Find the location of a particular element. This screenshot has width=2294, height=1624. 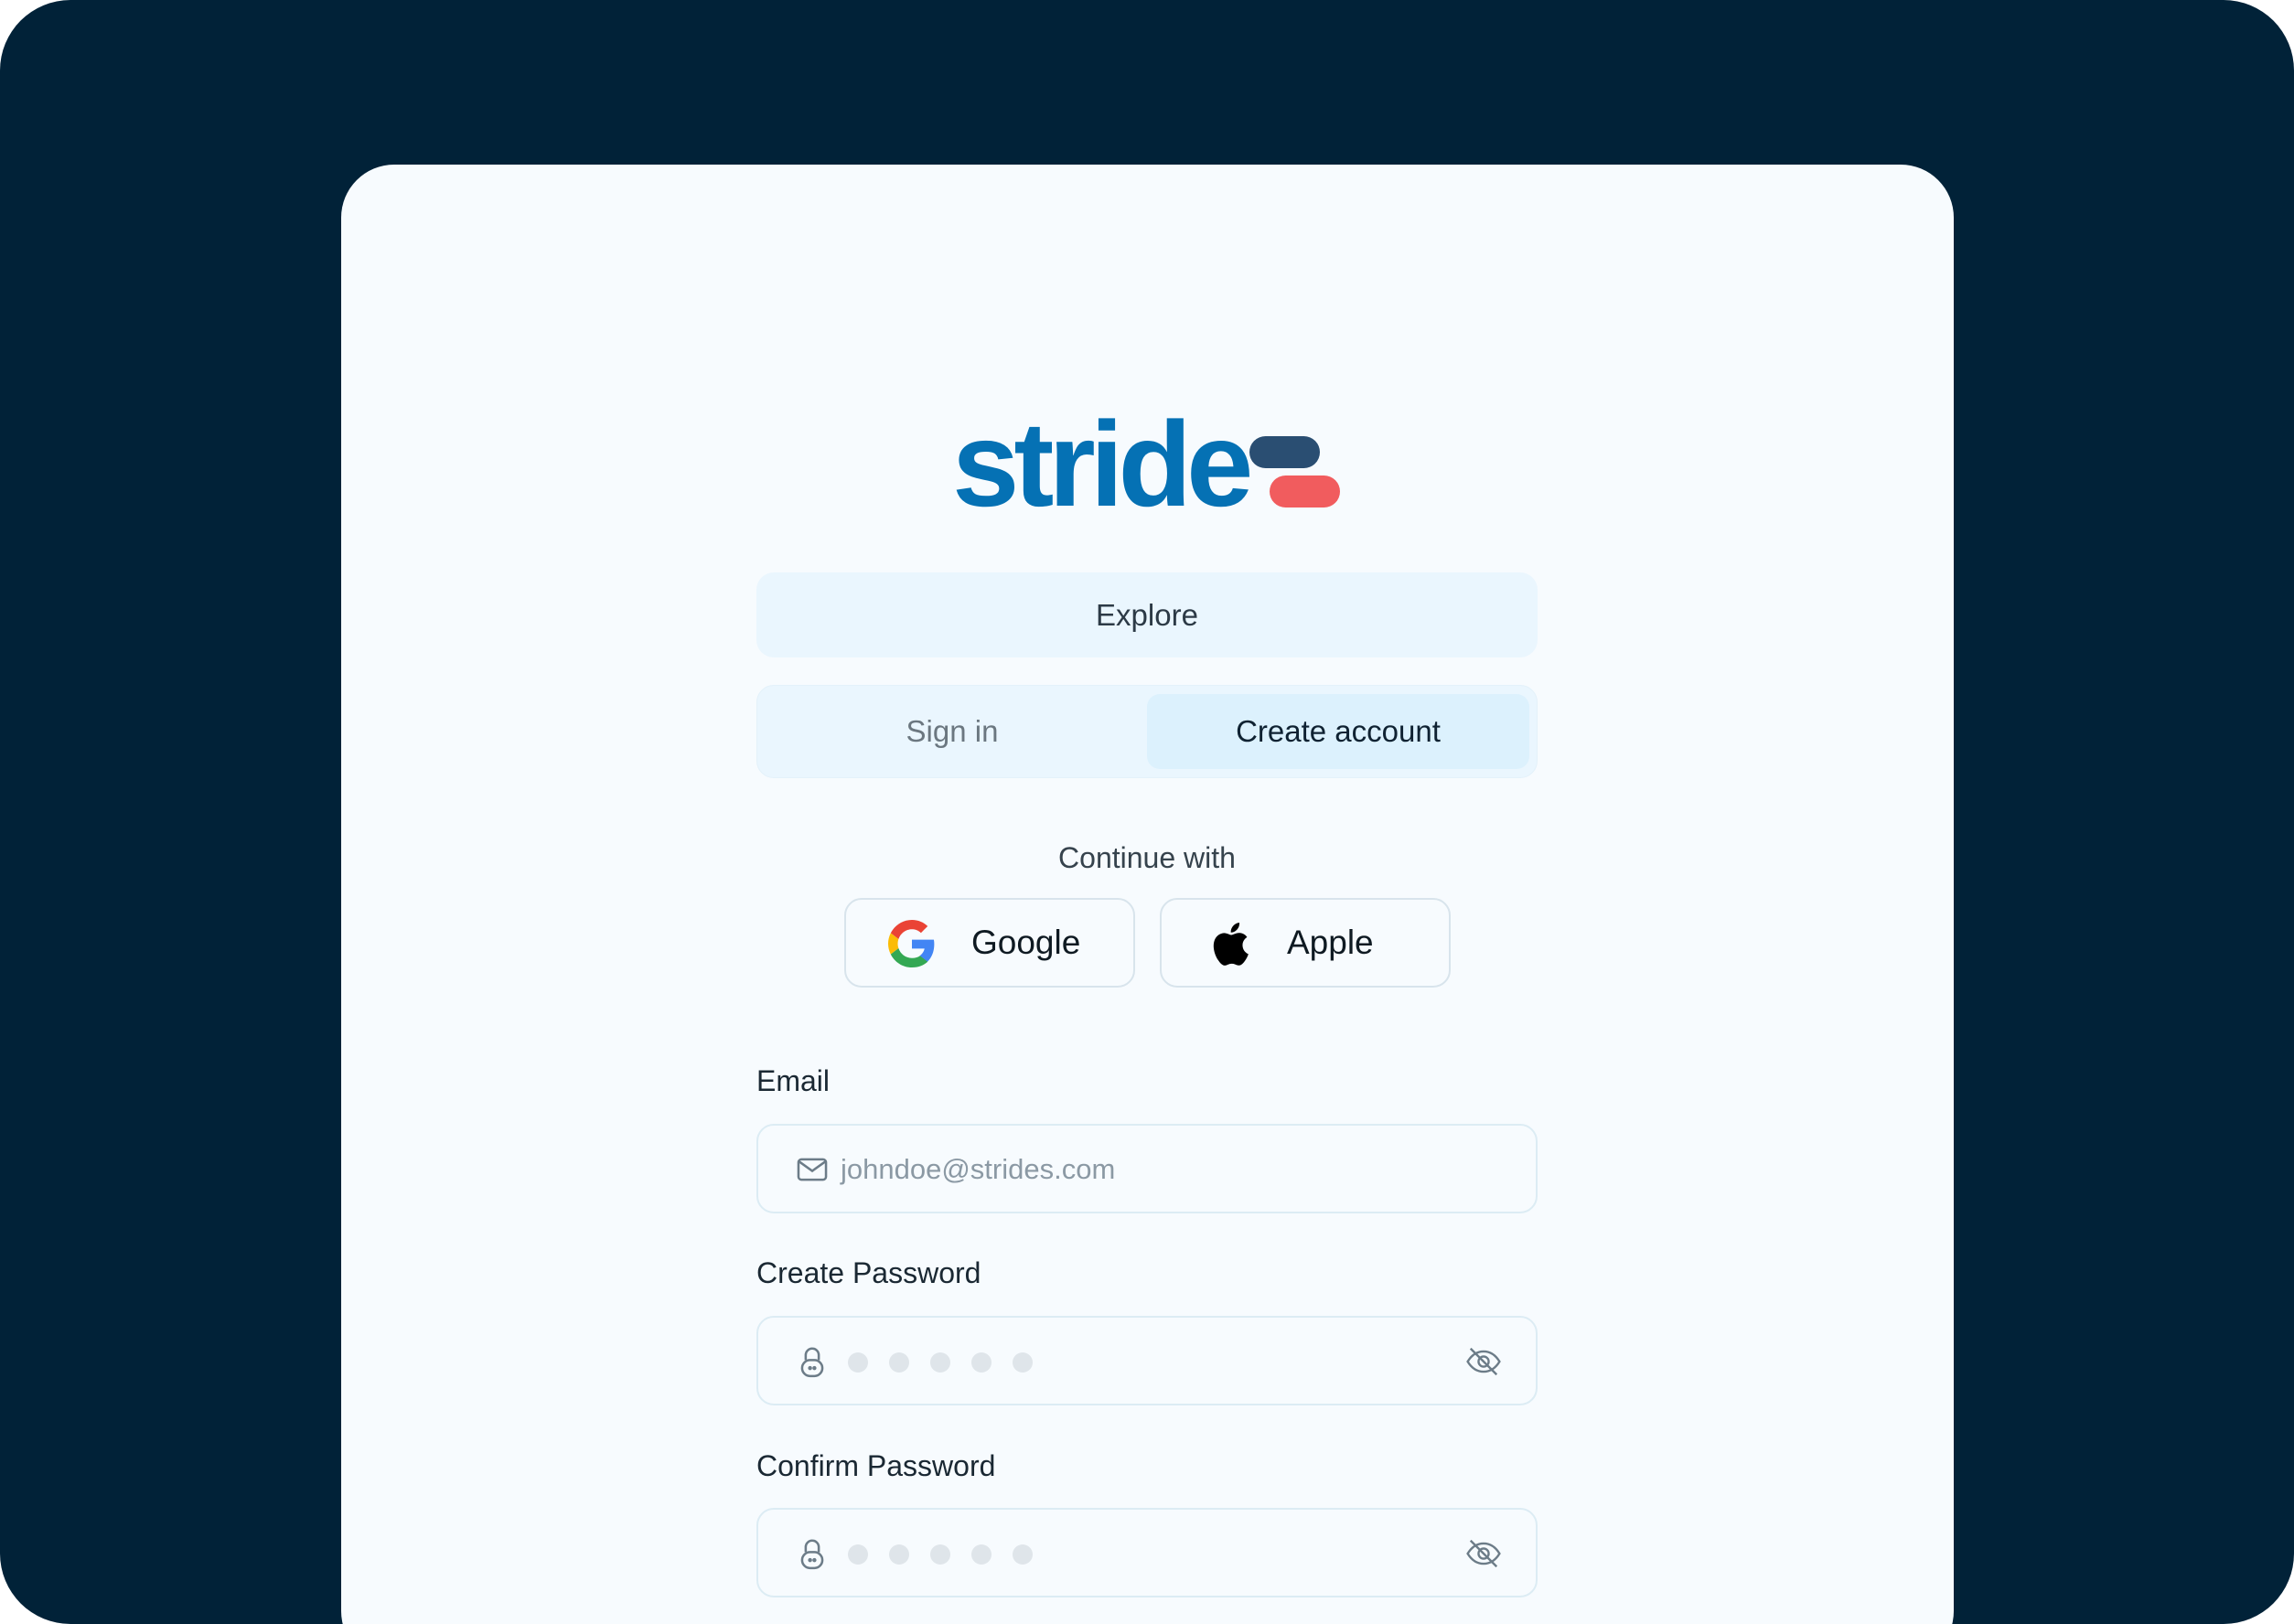

google-button: Google is located at coordinates (989, 943).